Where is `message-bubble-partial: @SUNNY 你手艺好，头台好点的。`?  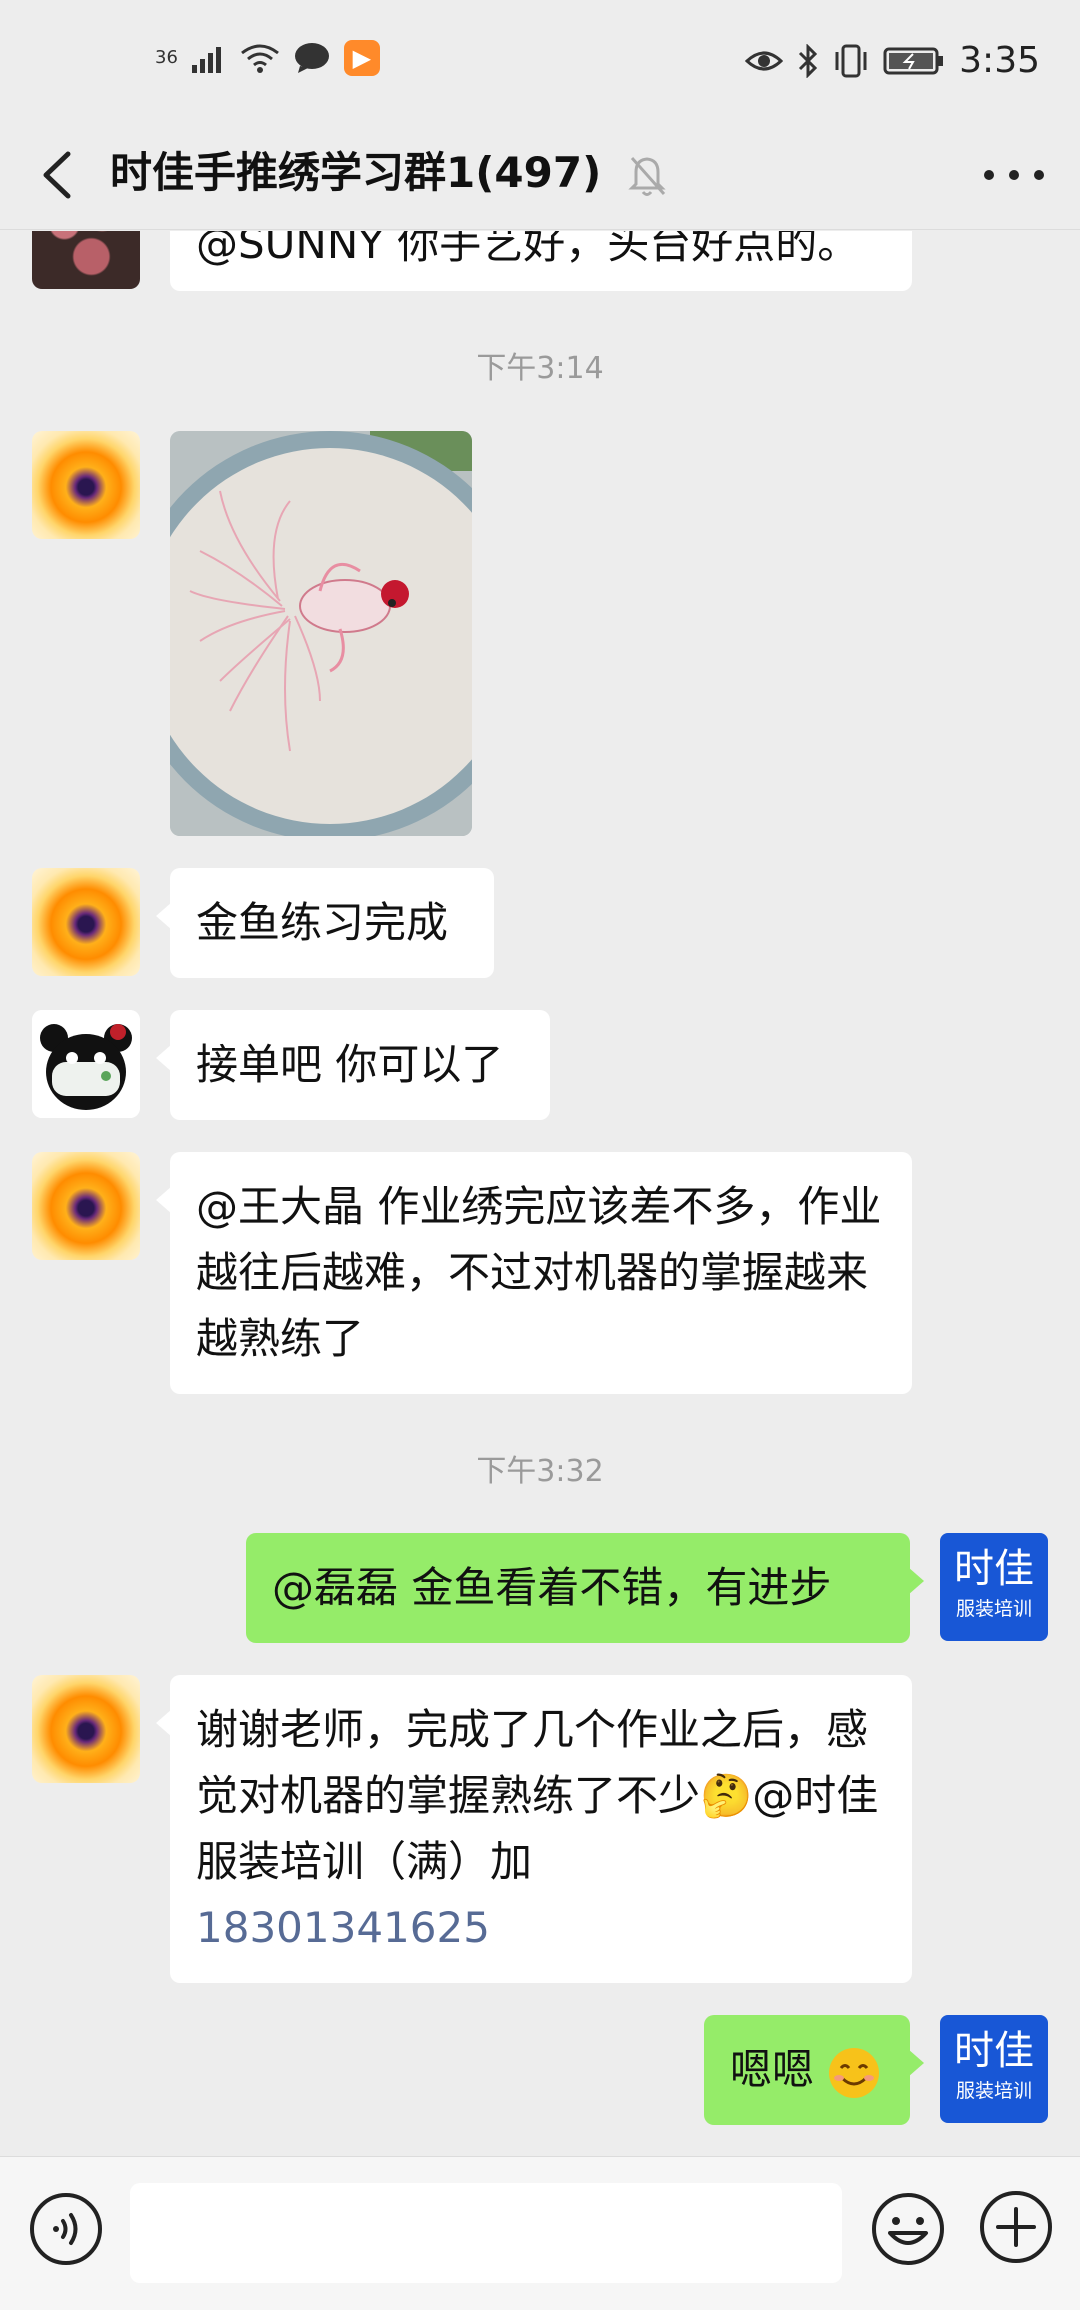 message-bubble-partial: @SUNNY 你手艺好，头台好点的。 is located at coordinates (534, 261).